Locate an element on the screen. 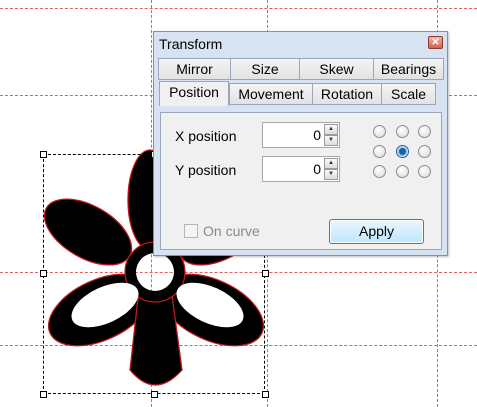 This screenshot has height=407, width=477. y-decrement-button: ▼ is located at coordinates (331, 174).